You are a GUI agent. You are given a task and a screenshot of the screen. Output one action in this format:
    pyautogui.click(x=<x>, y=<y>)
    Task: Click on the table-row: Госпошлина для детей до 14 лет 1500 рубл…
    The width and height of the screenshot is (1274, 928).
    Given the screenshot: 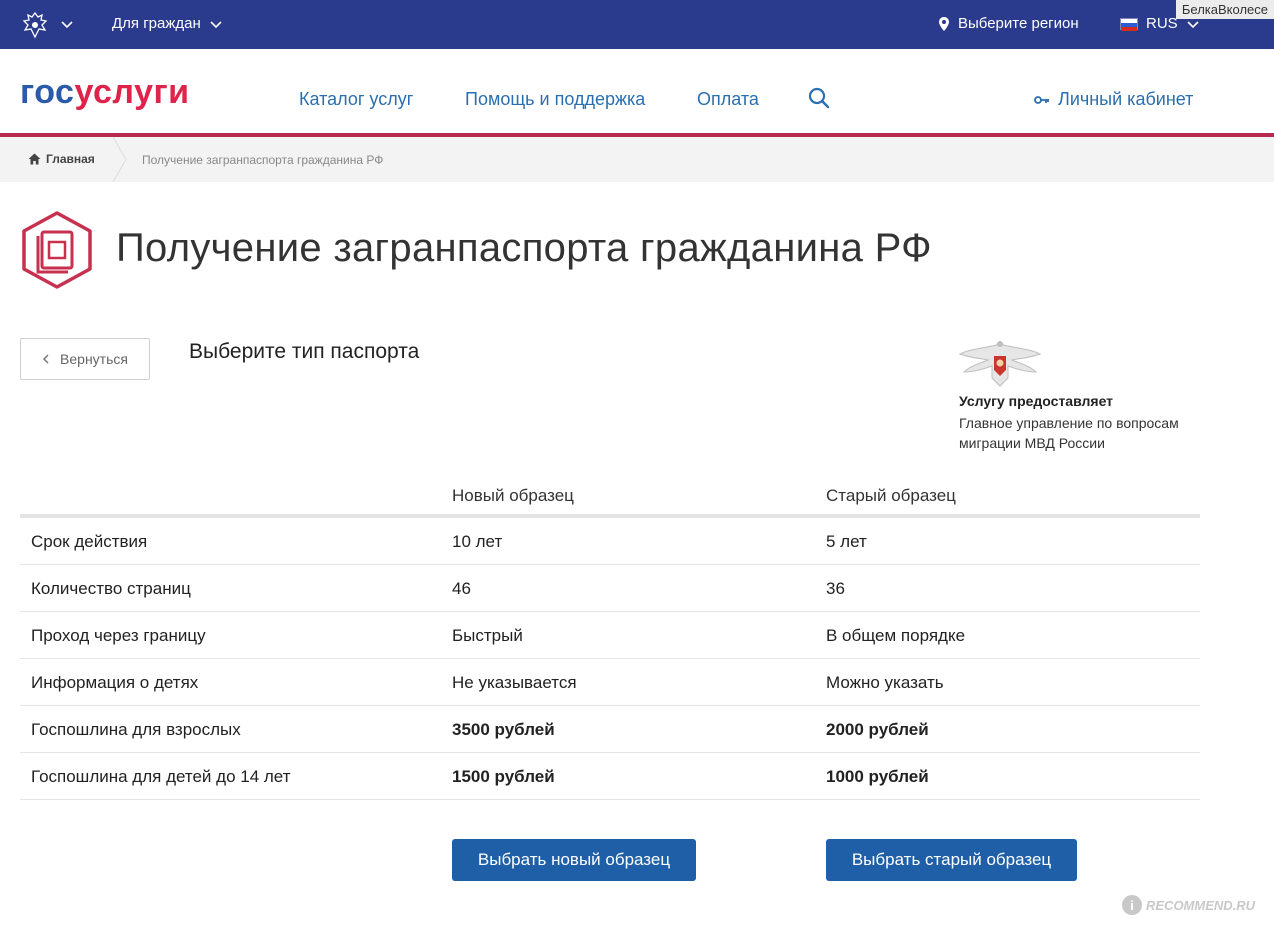 What is the action you would take?
    pyautogui.click(x=610, y=776)
    